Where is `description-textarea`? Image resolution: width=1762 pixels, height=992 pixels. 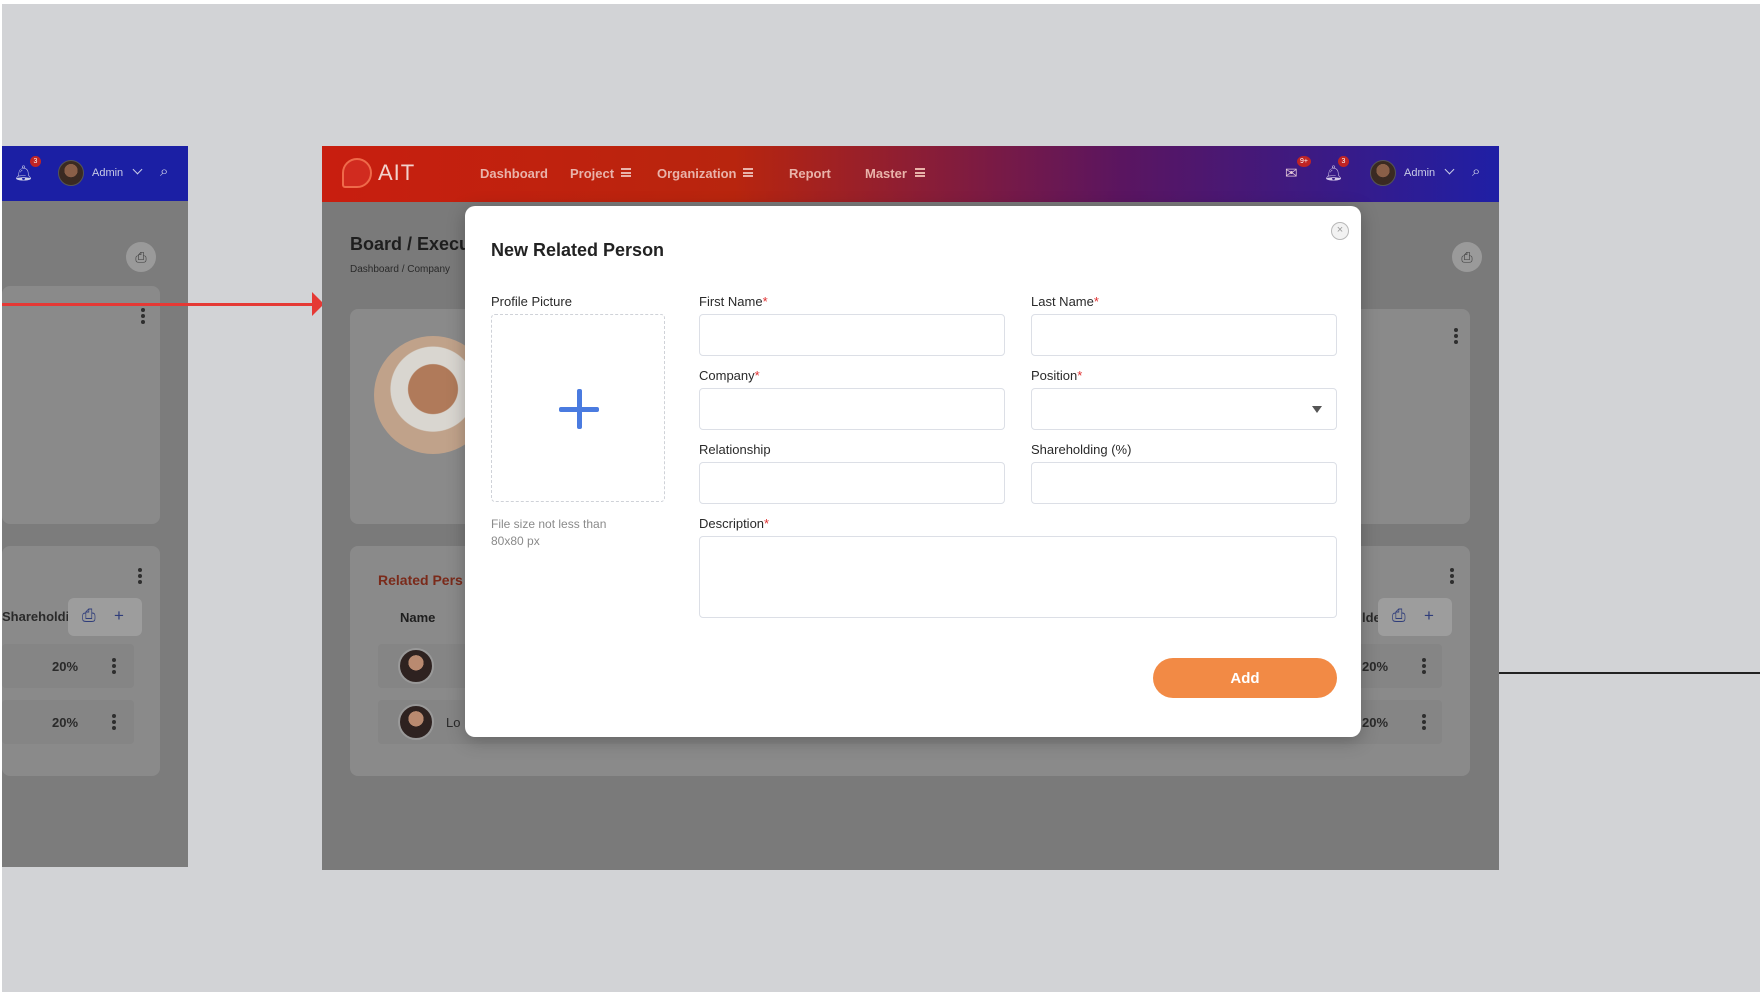
description-textarea is located at coordinates (1018, 577).